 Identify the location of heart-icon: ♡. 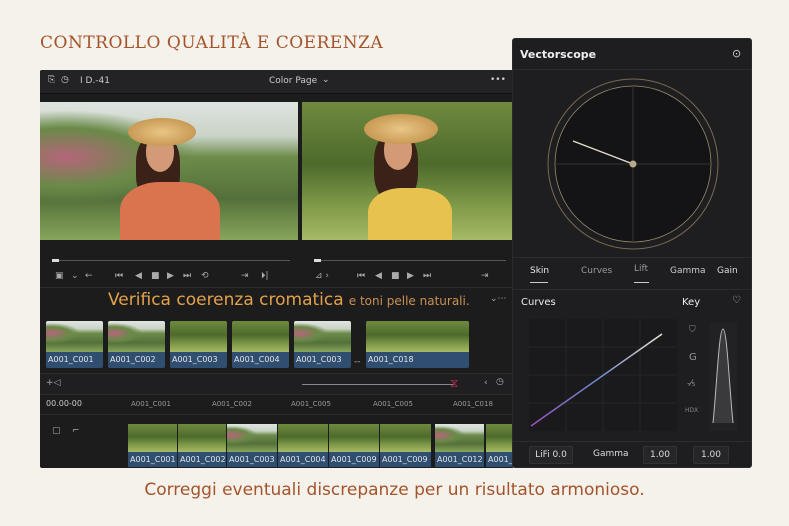
(736, 300).